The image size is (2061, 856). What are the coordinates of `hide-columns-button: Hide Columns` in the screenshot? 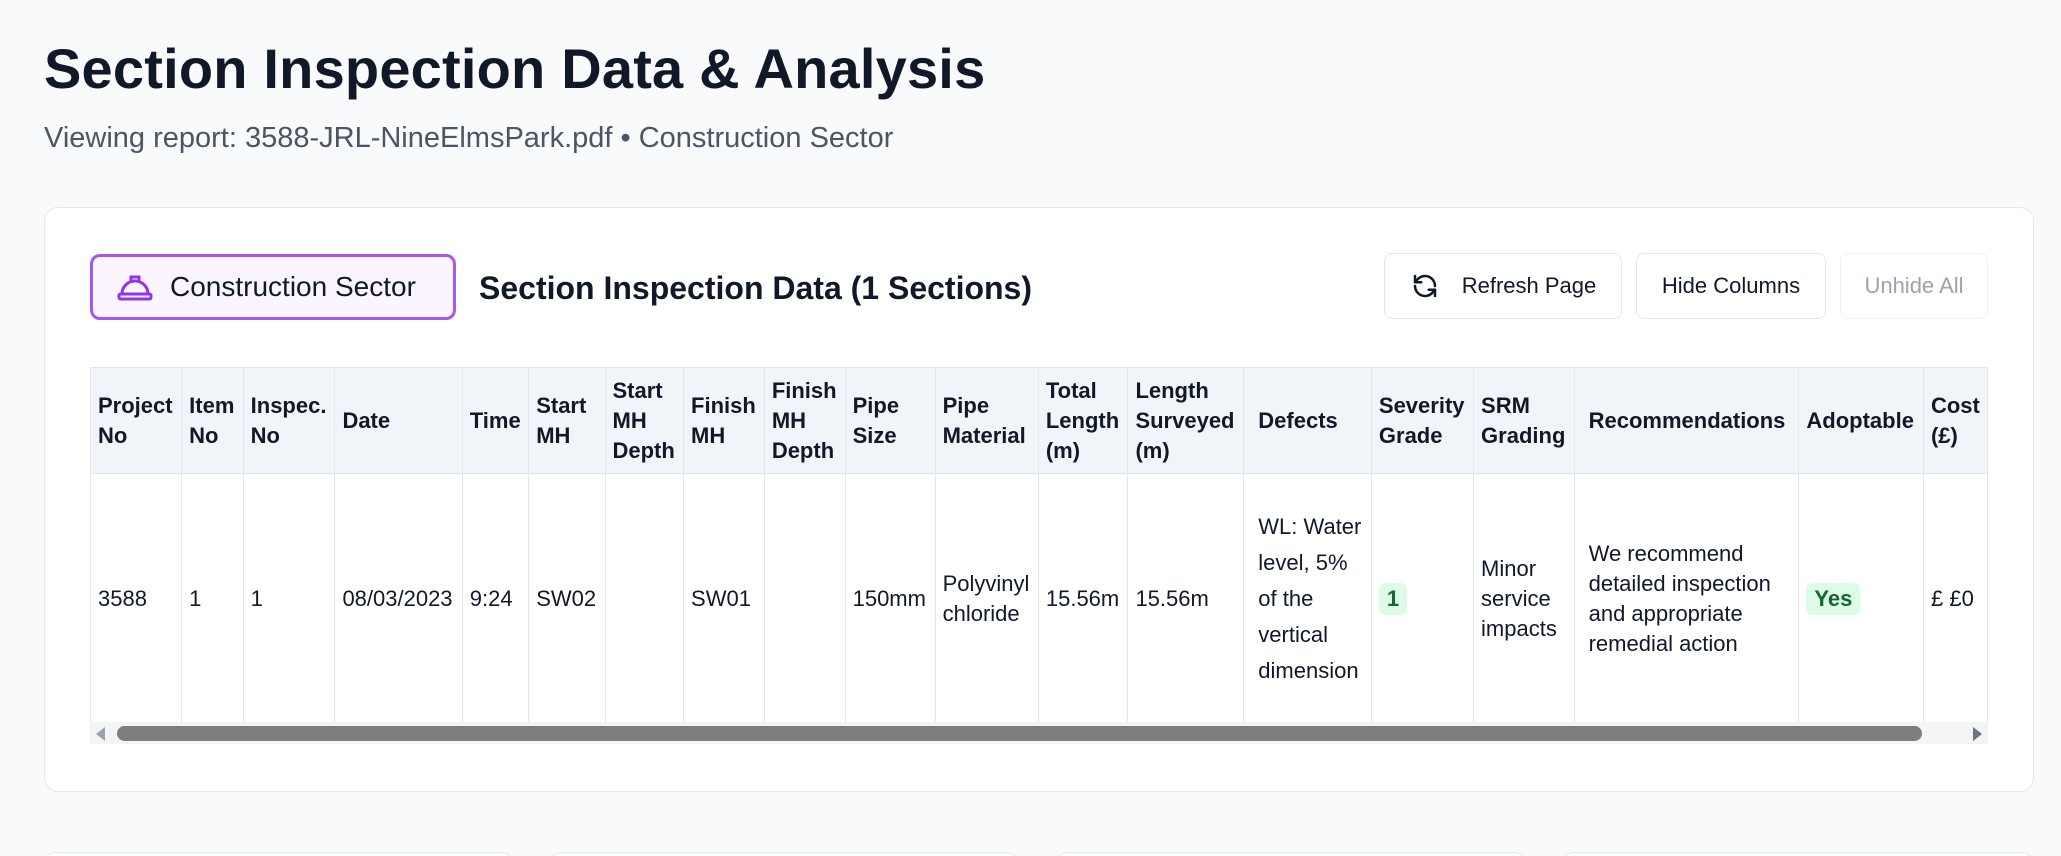 It's located at (1731, 286).